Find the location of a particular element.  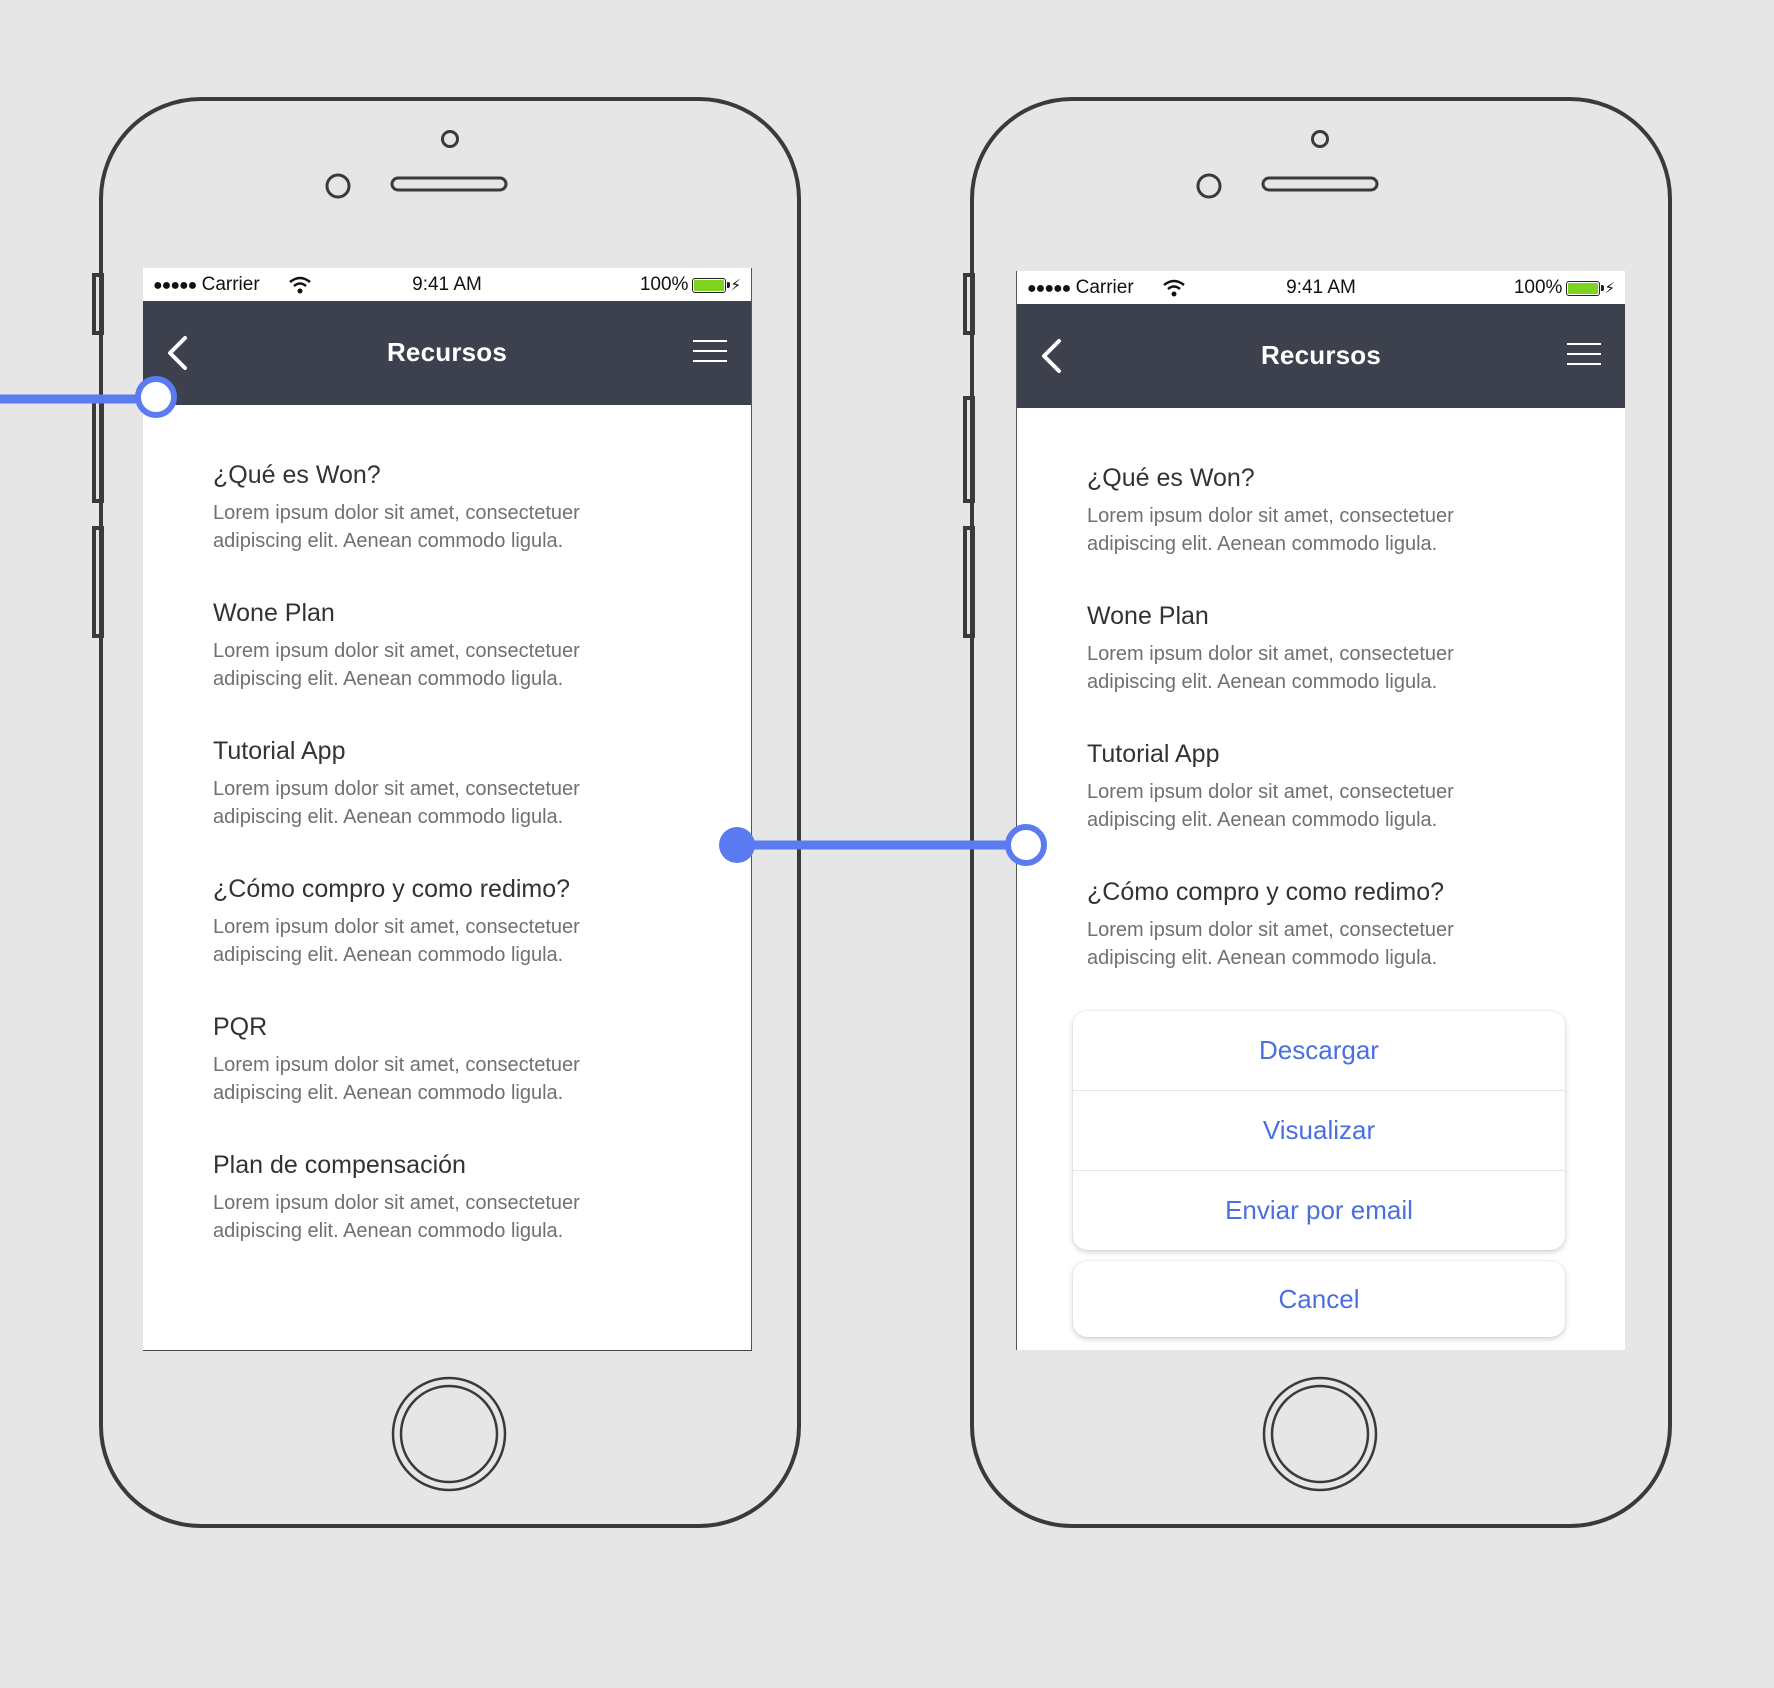

cancel-sheet: Cancel is located at coordinates (1319, 1299).